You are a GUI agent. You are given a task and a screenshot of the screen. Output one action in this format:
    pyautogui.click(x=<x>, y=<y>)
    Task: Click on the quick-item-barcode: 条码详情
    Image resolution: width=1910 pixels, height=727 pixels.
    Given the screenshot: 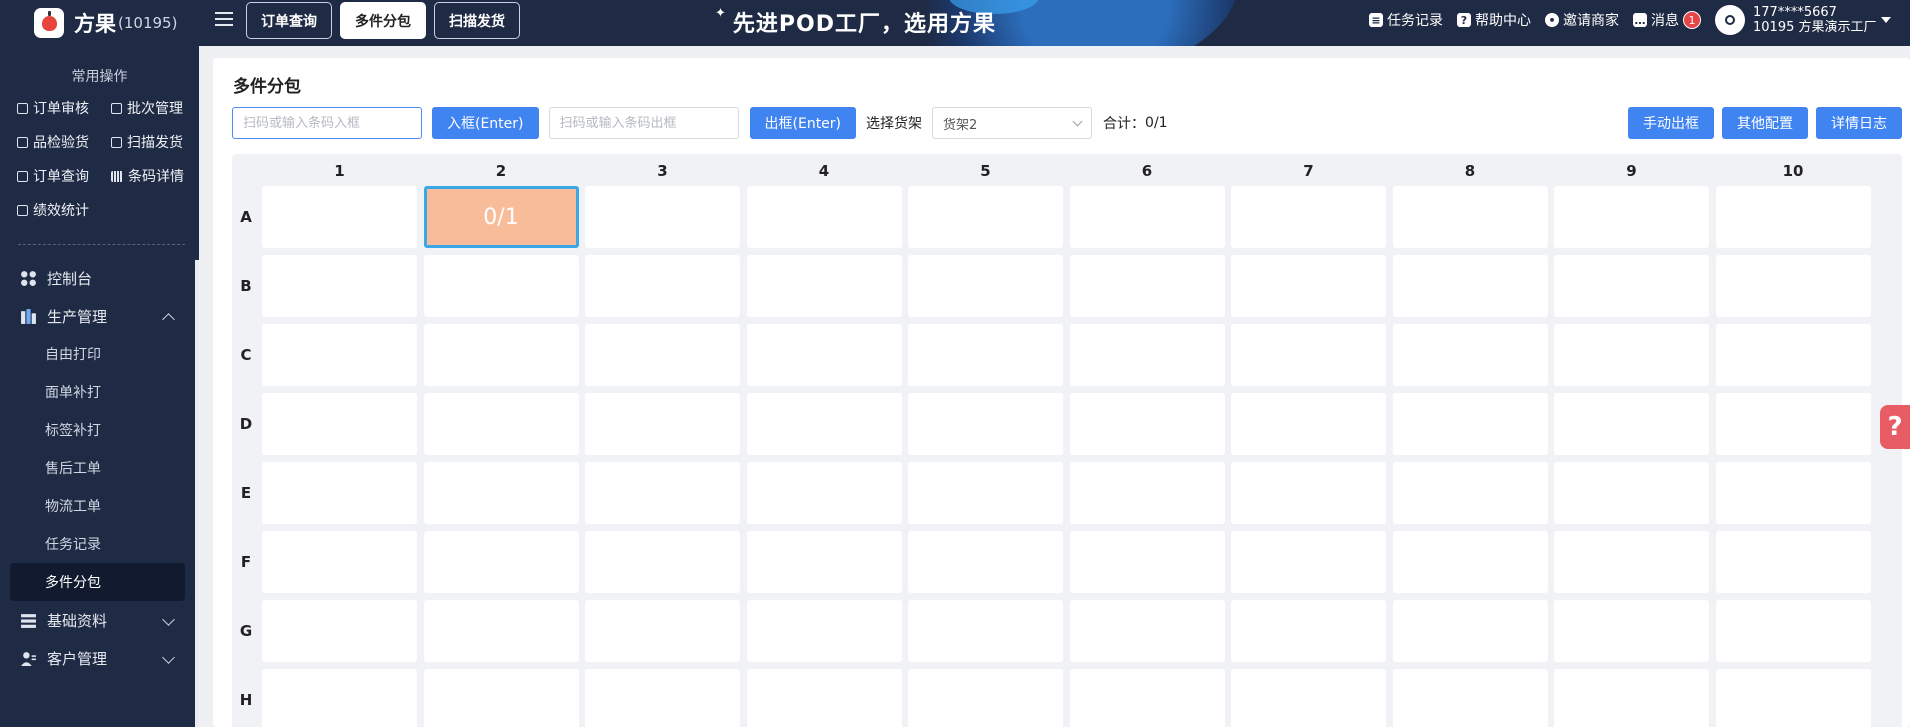 What is the action you would take?
    pyautogui.click(x=158, y=176)
    